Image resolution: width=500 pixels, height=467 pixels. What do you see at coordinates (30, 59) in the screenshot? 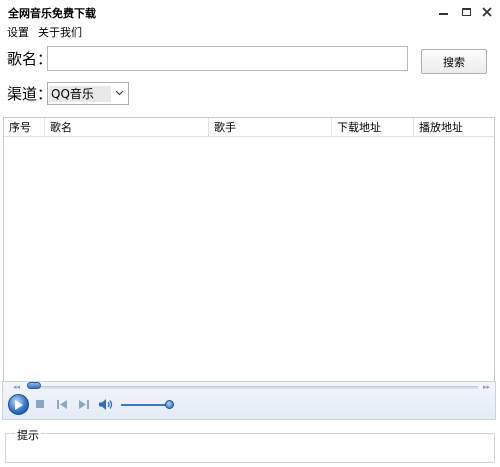
I see `song-name-label: 歌名：` at bounding box center [30, 59].